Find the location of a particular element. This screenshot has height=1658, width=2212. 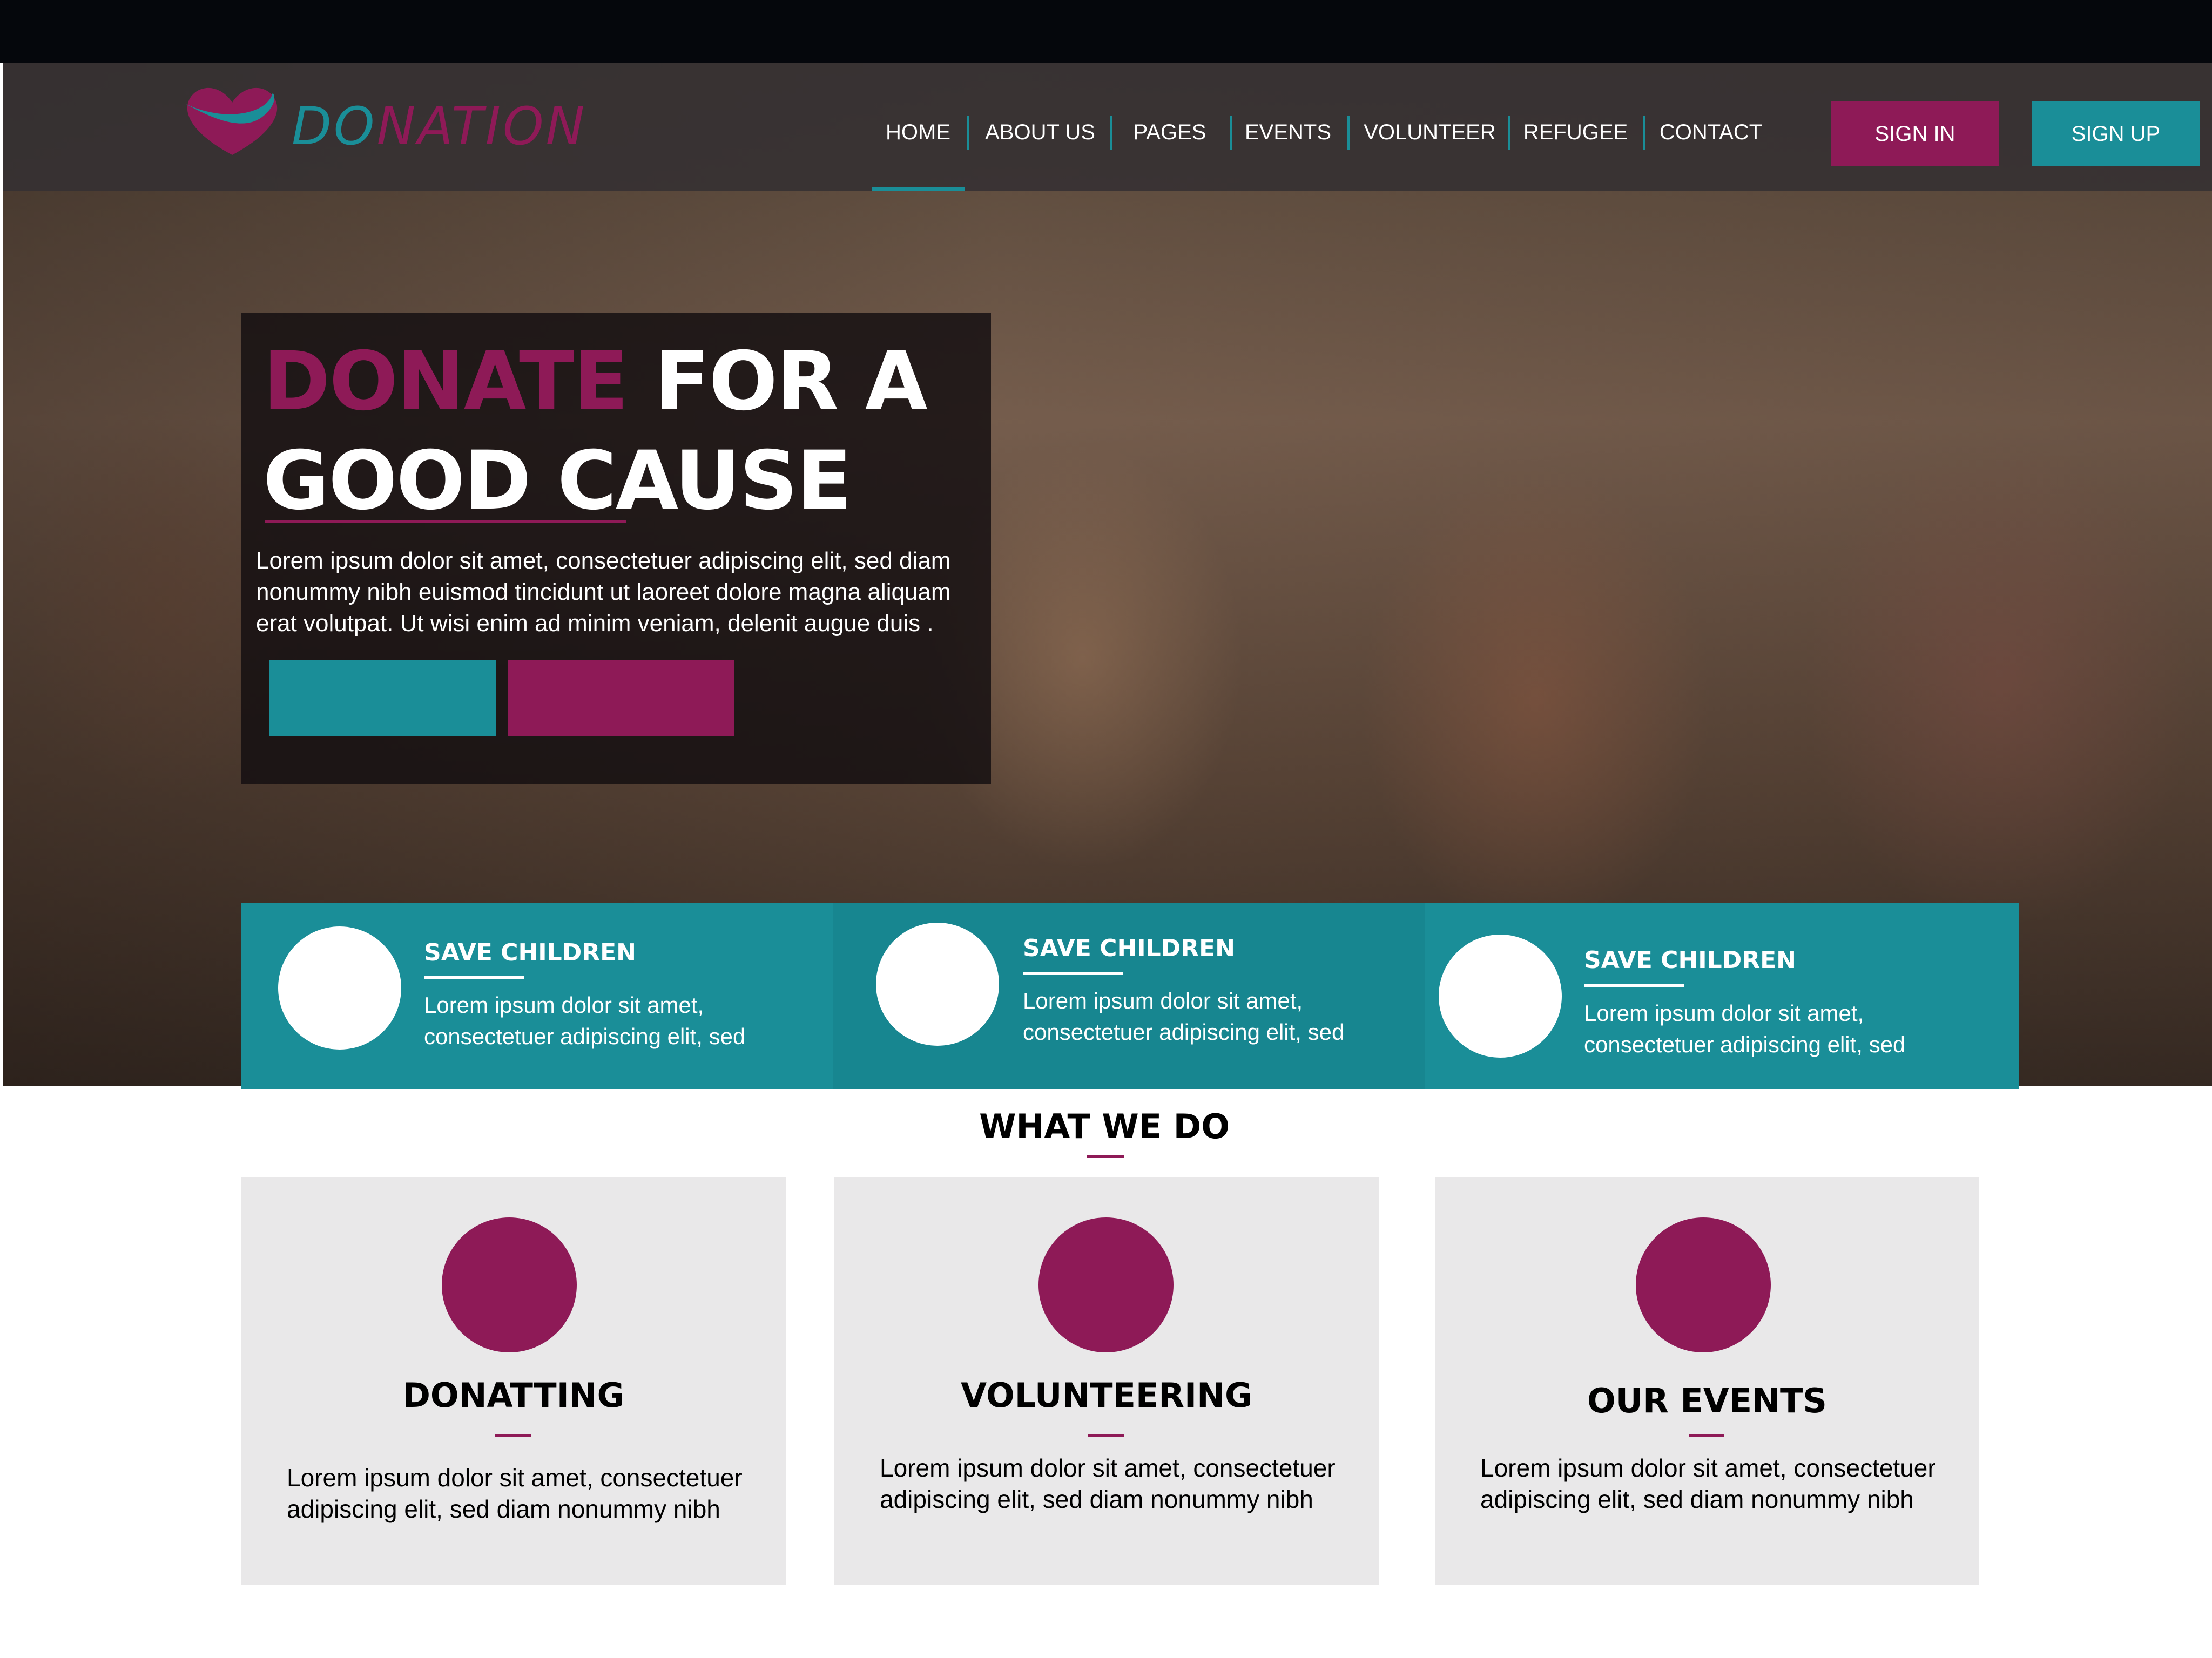

hero-title-line2: GOOD CAUSE is located at coordinates (557, 481).